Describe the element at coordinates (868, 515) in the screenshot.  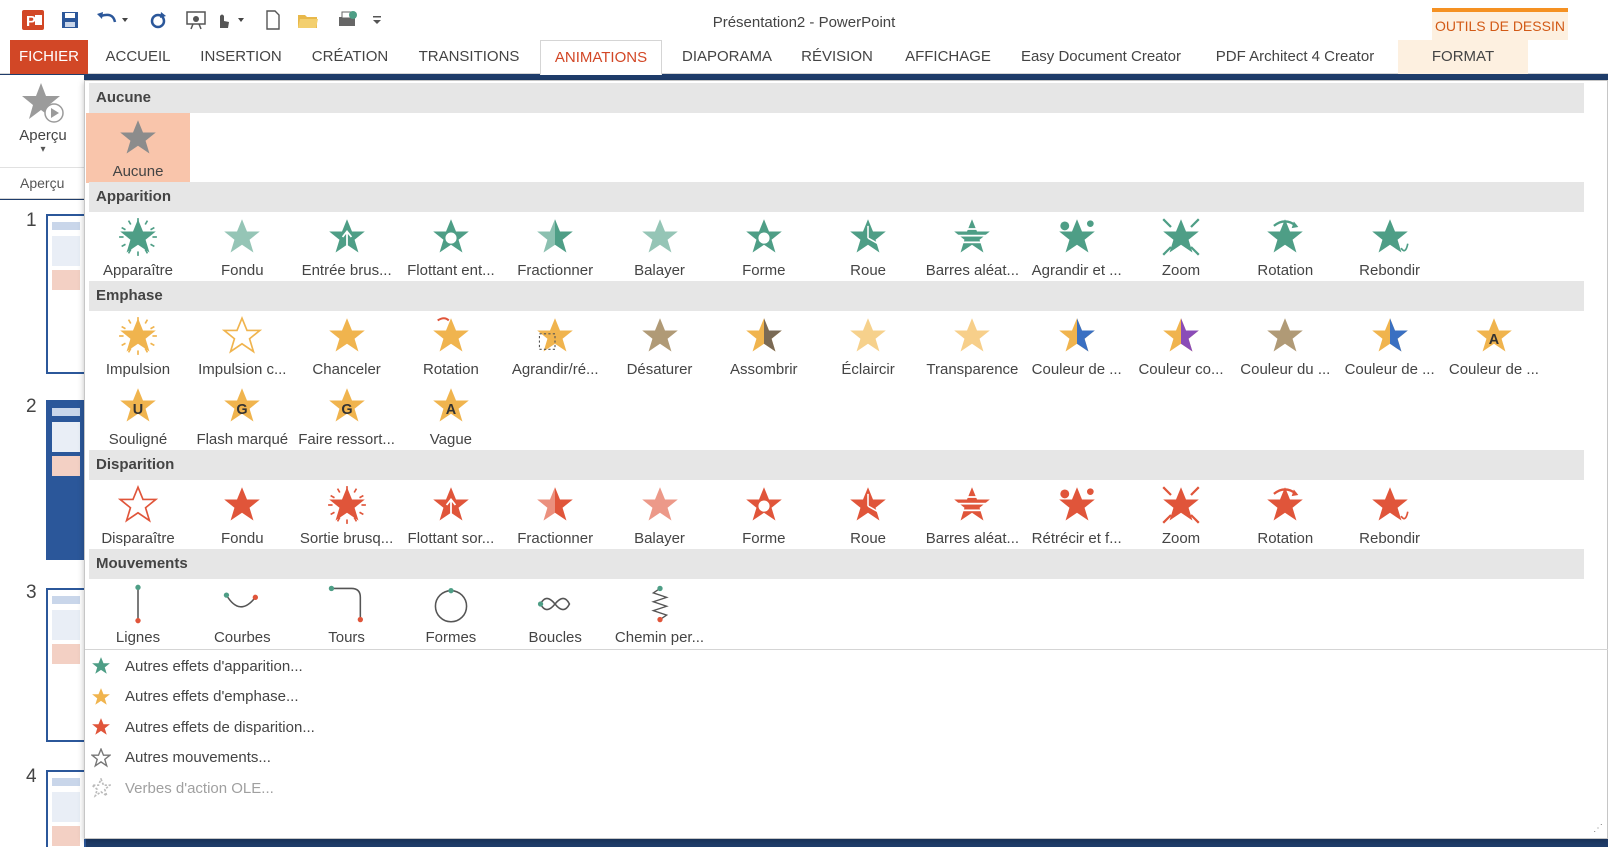
I see `effect-disparition-roue: Roue` at that location.